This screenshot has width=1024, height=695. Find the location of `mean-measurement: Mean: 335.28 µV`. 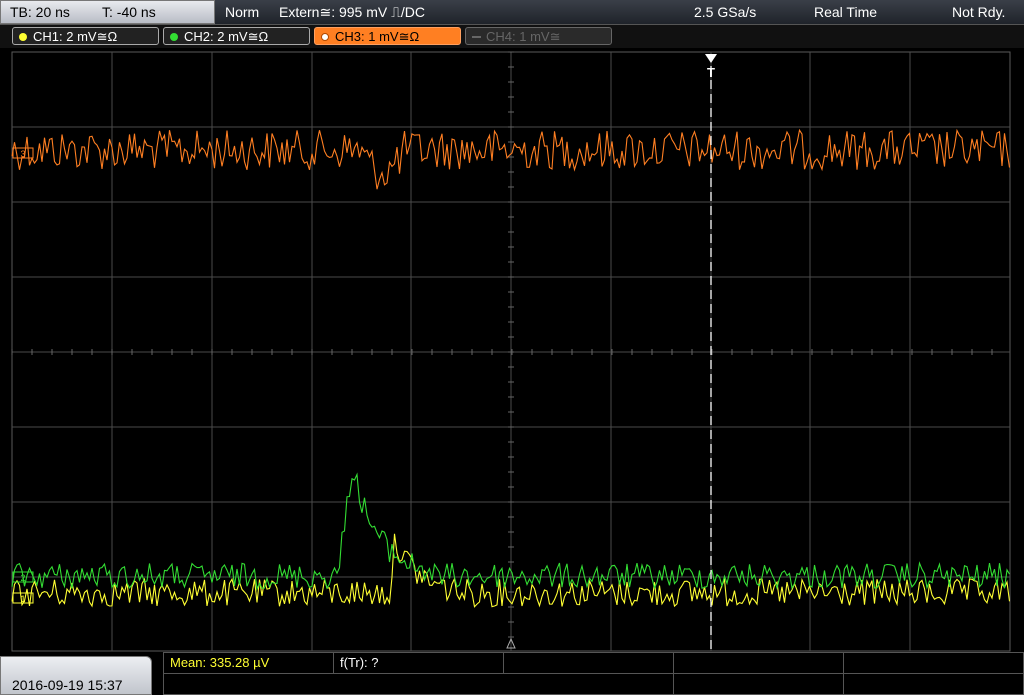

mean-measurement: Mean: 335.28 µV is located at coordinates (219, 662).